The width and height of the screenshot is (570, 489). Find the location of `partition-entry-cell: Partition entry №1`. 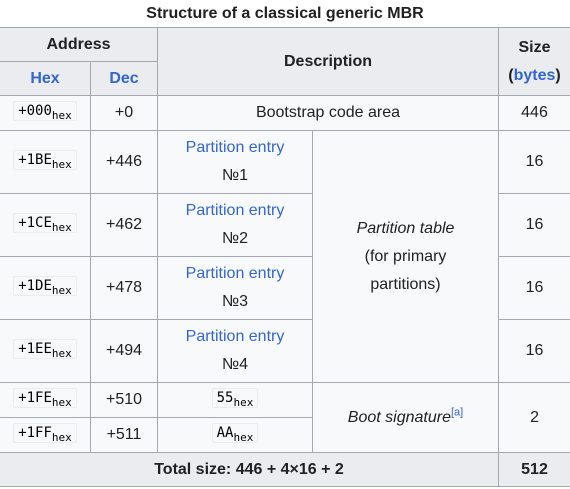

partition-entry-cell: Partition entry №1 is located at coordinates (235, 162).